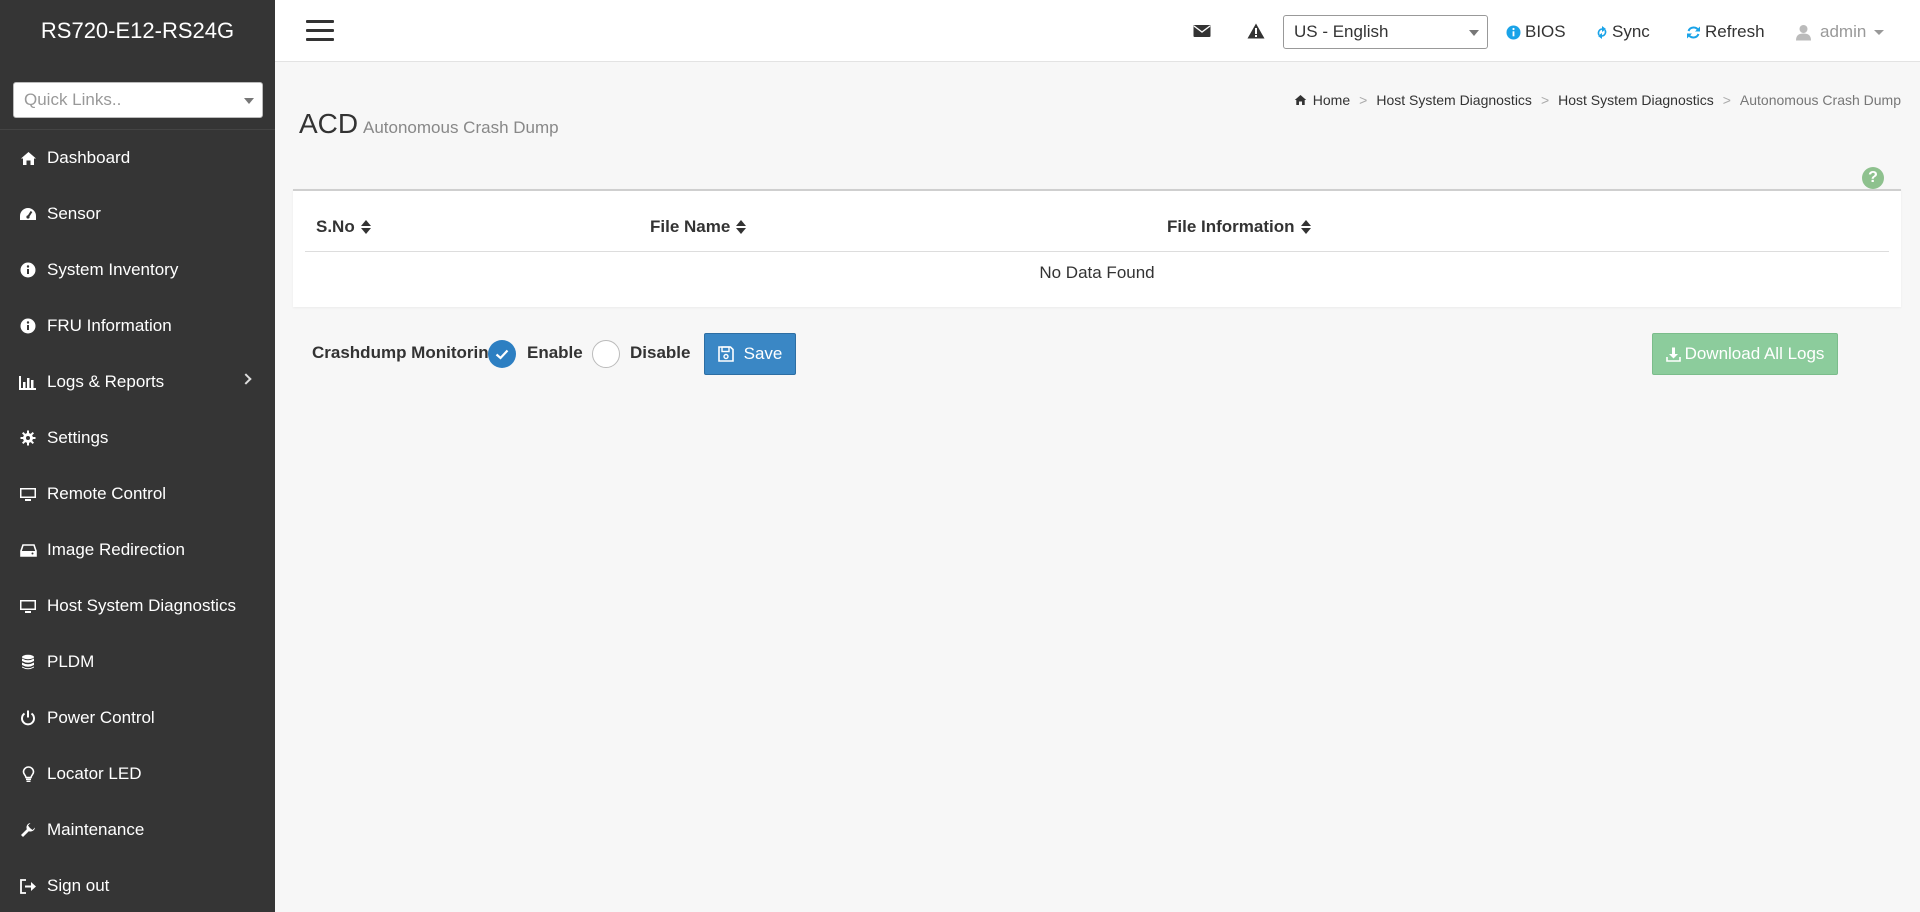 The image size is (1920, 912). I want to click on sidebar-item-label: Sensor, so click(74, 213).